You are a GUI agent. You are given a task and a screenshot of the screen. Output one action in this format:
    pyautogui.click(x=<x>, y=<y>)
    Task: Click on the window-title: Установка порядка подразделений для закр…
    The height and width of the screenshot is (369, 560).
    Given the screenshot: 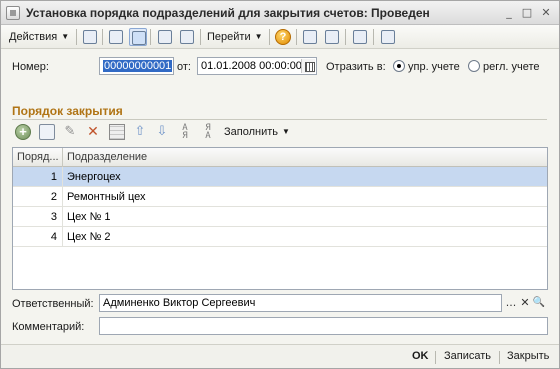 What is the action you would take?
    pyautogui.click(x=228, y=13)
    